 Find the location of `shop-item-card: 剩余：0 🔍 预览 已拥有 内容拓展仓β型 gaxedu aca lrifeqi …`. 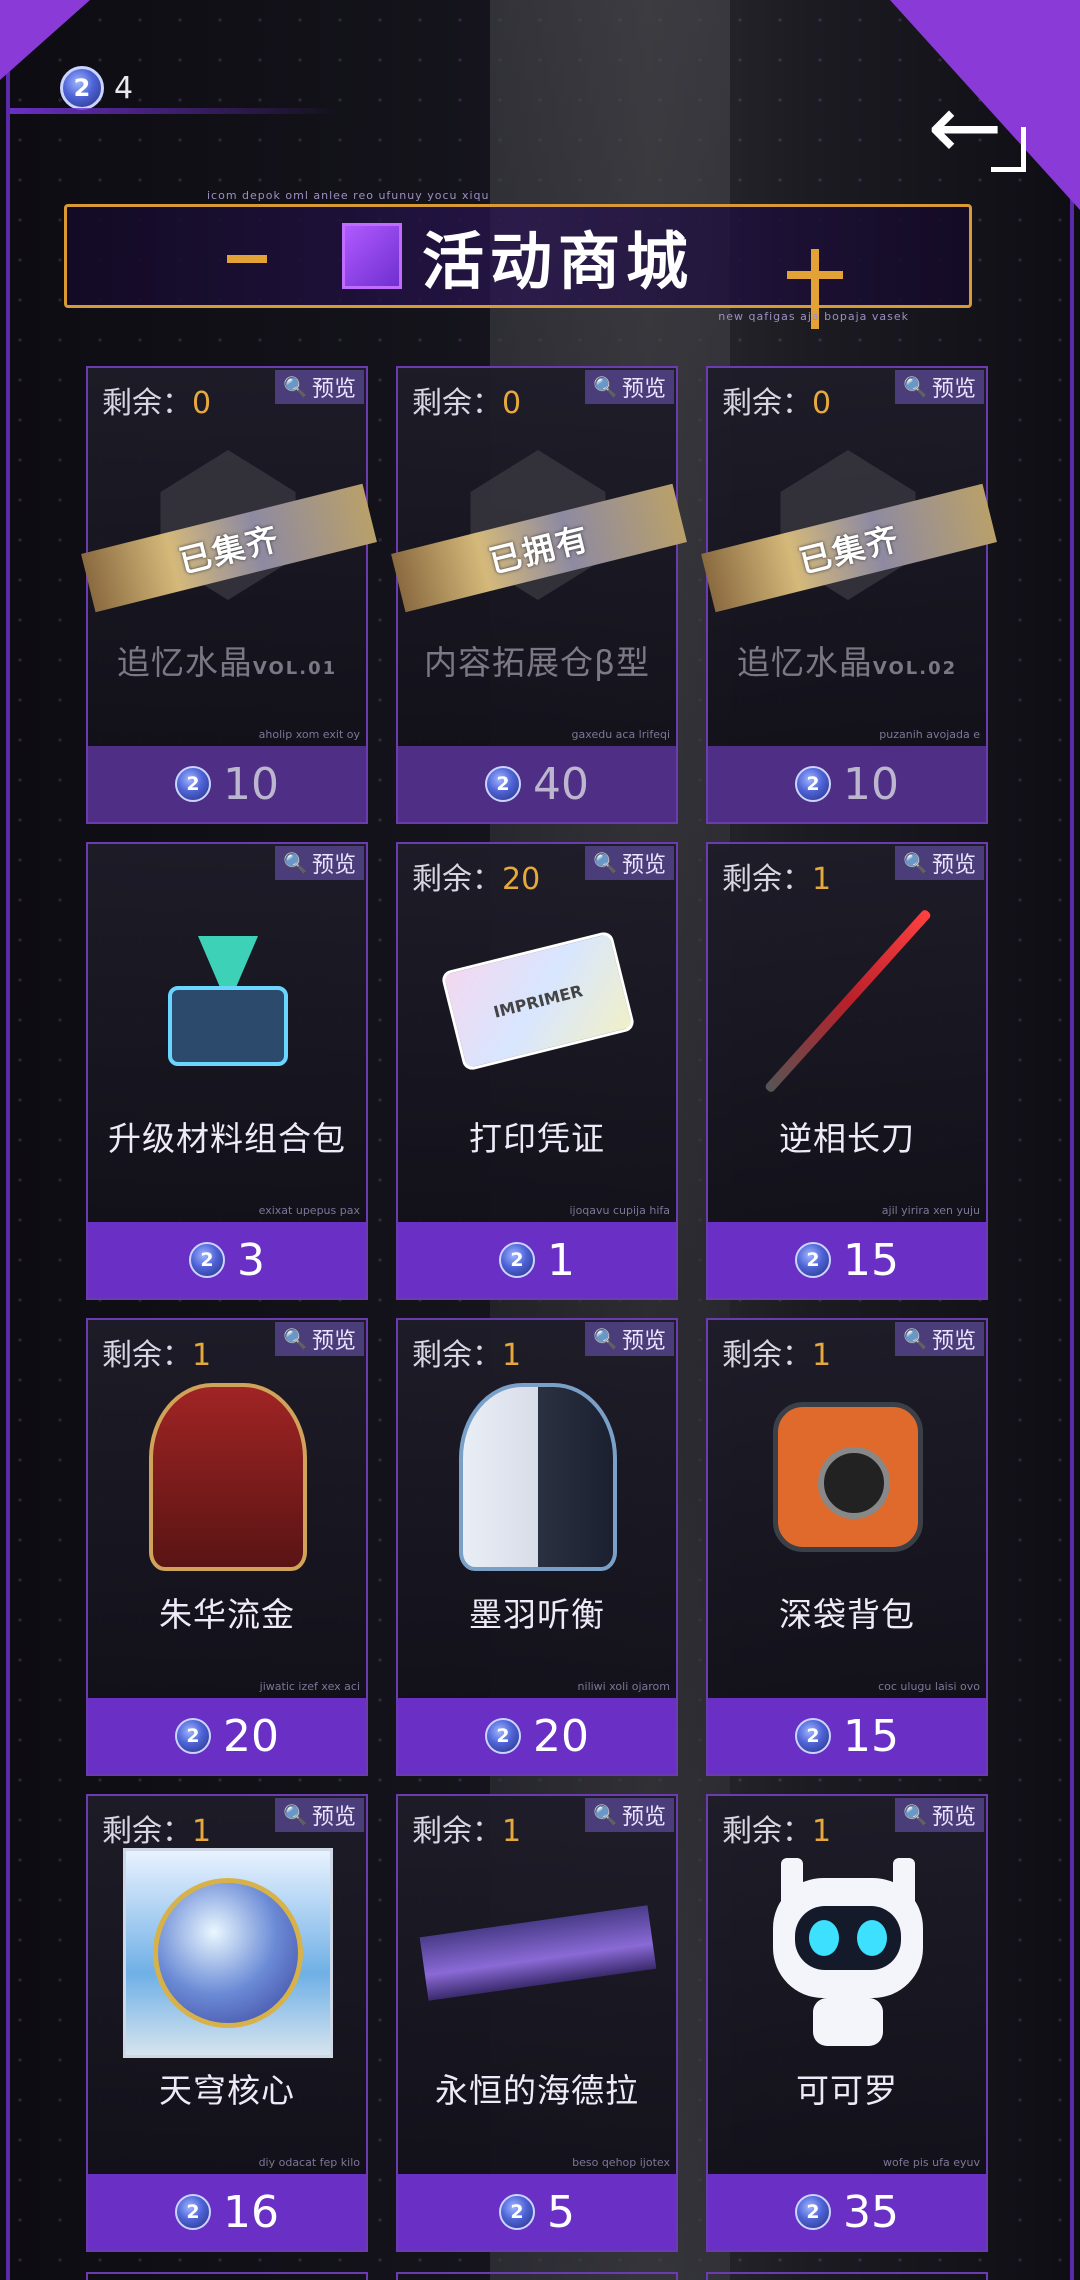

shop-item-card: 剩余：0 🔍 预览 已拥有 内容拓展仓β型 gaxedu aca lrifeqi … is located at coordinates (539, 595).